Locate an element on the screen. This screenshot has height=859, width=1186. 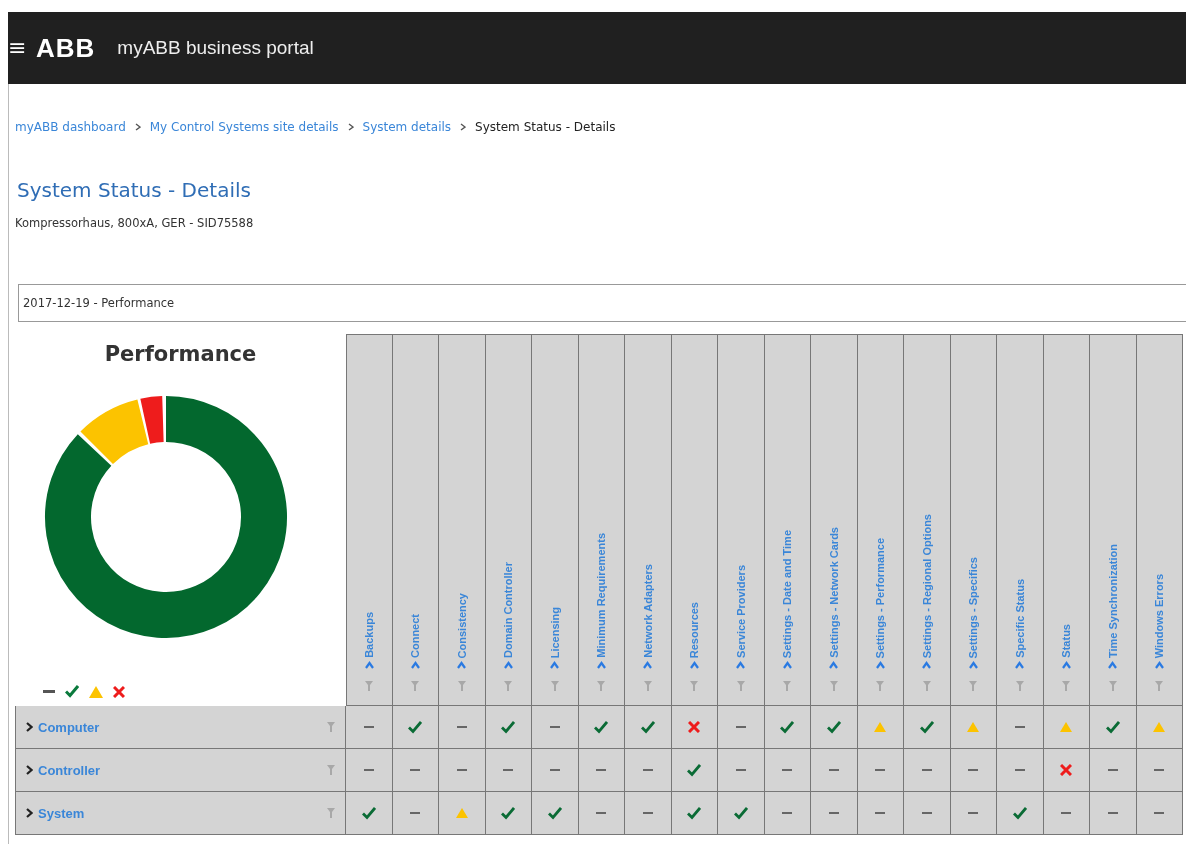
column-header-link: Network Adapters is located at coordinates (647, 611).